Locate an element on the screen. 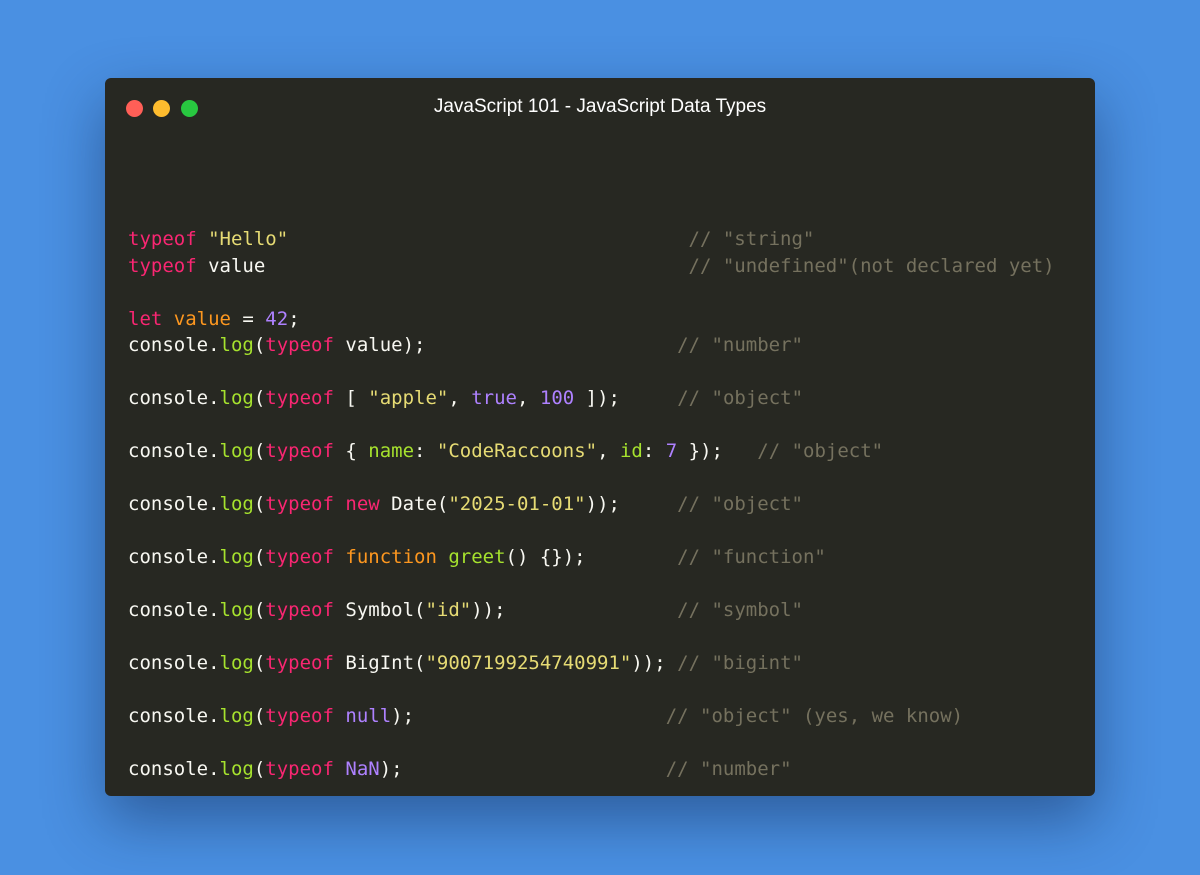 This screenshot has width=1200, height=875. comment-token: // "object" (yes, we know) is located at coordinates (814, 716).